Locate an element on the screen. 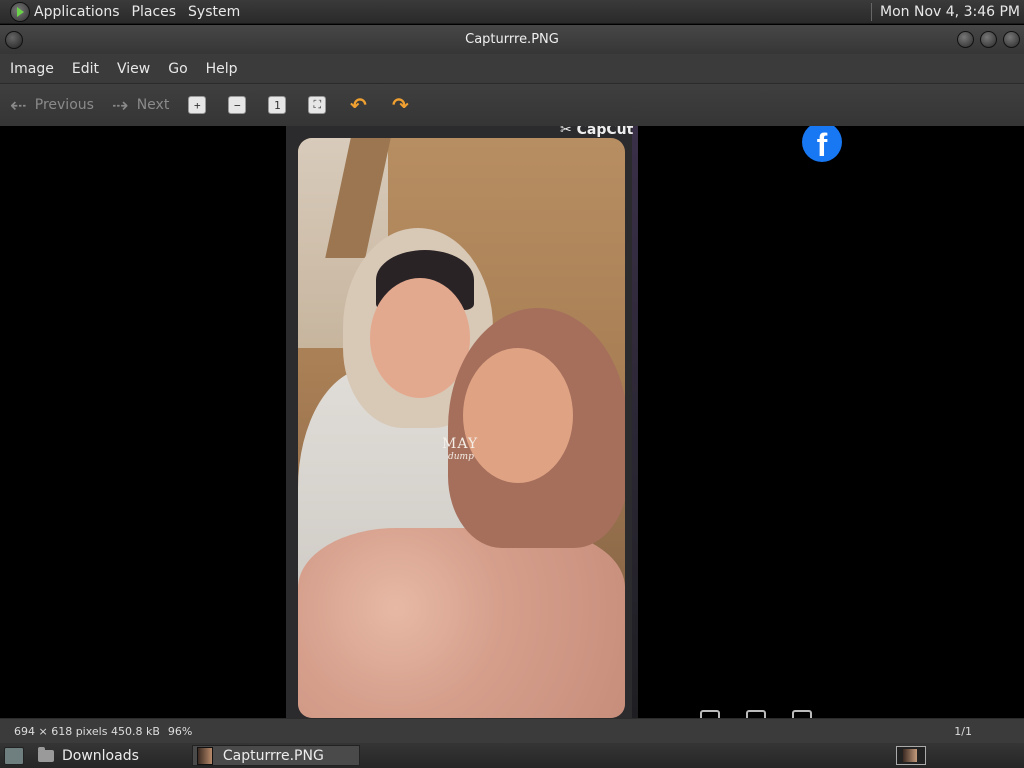 The width and height of the screenshot is (1024, 768). person-right-body is located at coordinates (461, 623).